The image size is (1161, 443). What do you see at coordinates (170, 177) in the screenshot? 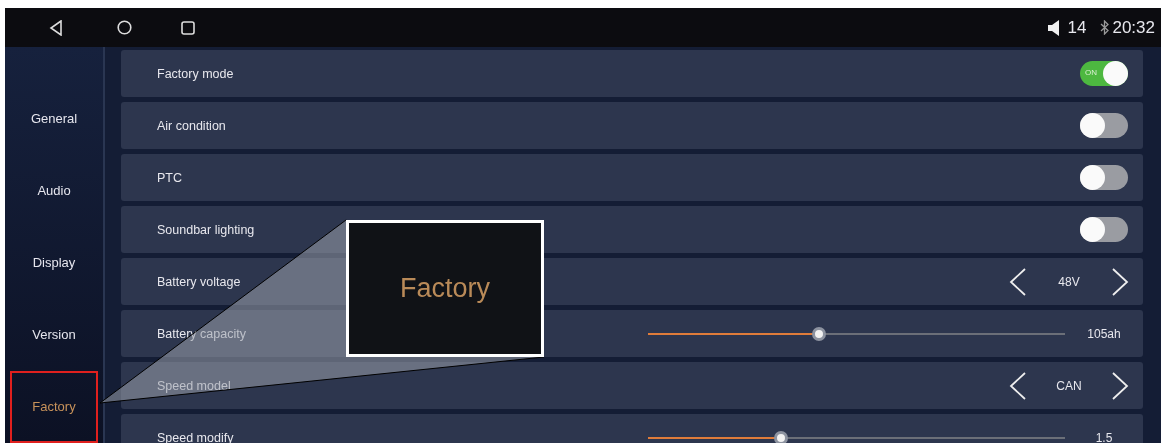
I see `setting-label: PTC` at bounding box center [170, 177].